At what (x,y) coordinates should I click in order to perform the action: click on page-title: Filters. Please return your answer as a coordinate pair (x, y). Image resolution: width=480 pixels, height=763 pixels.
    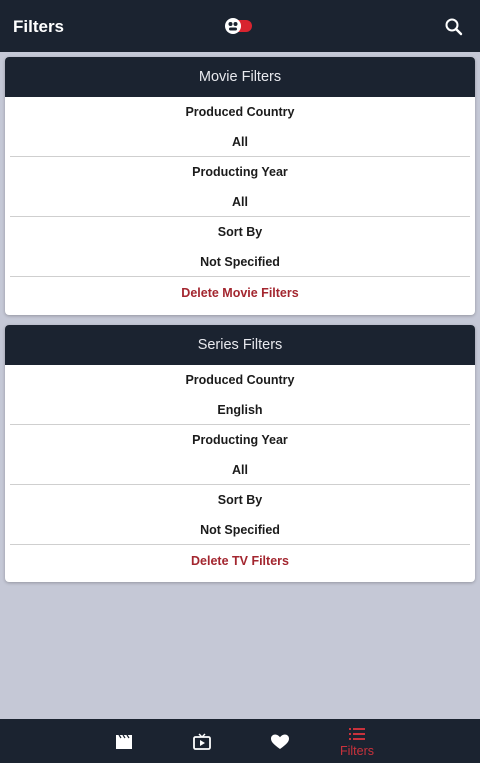
    Looking at the image, I should click on (39, 26).